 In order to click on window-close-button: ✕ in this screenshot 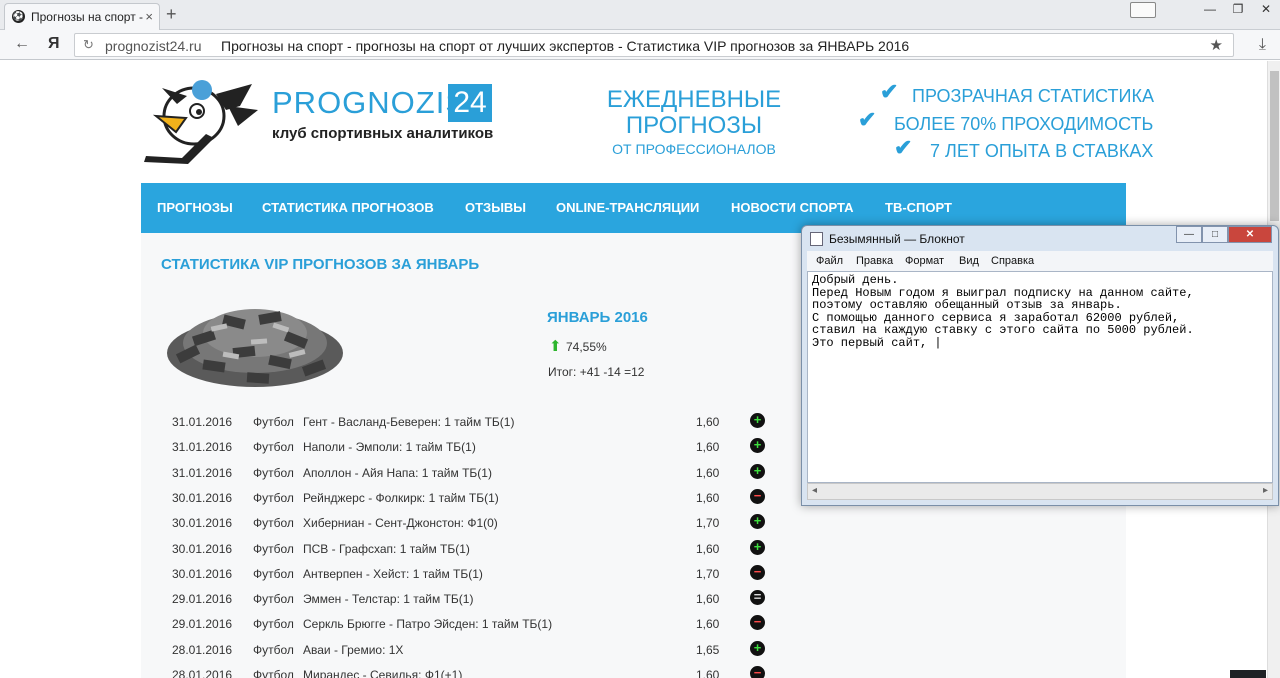, I will do `click(1266, 10)`.